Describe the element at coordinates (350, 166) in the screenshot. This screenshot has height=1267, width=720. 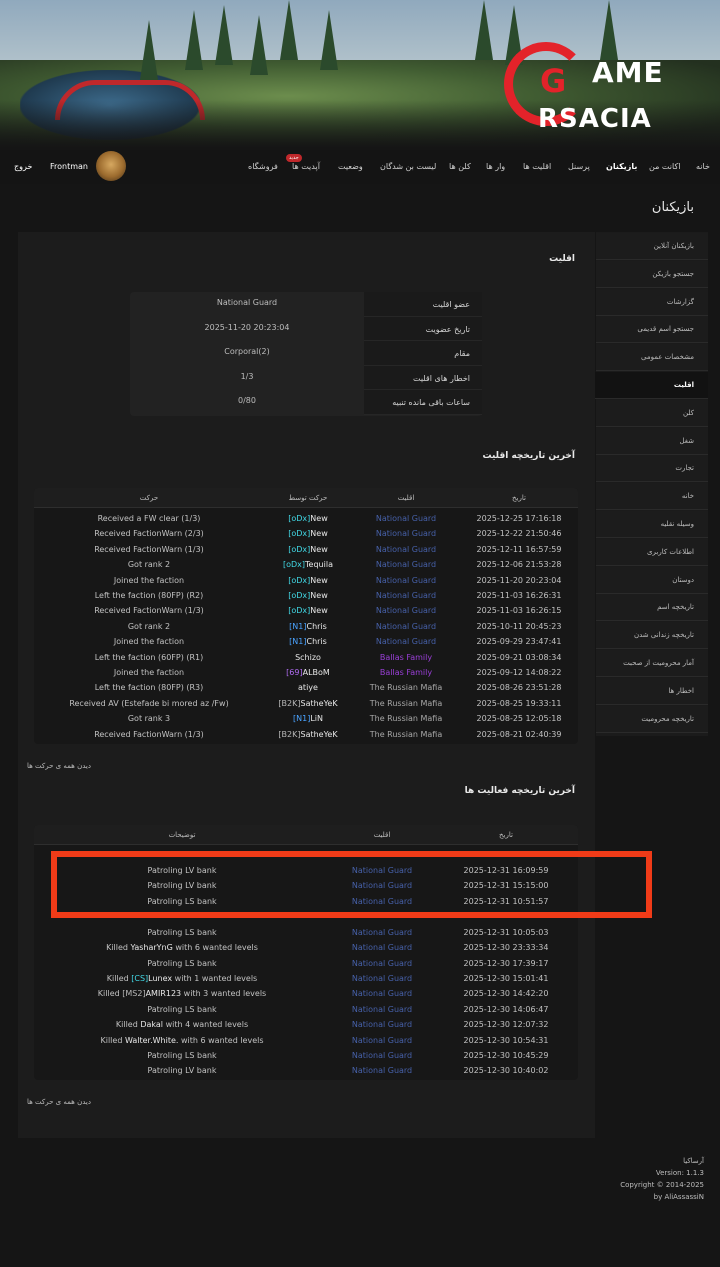
I see `nav-status: وضعیت` at that location.